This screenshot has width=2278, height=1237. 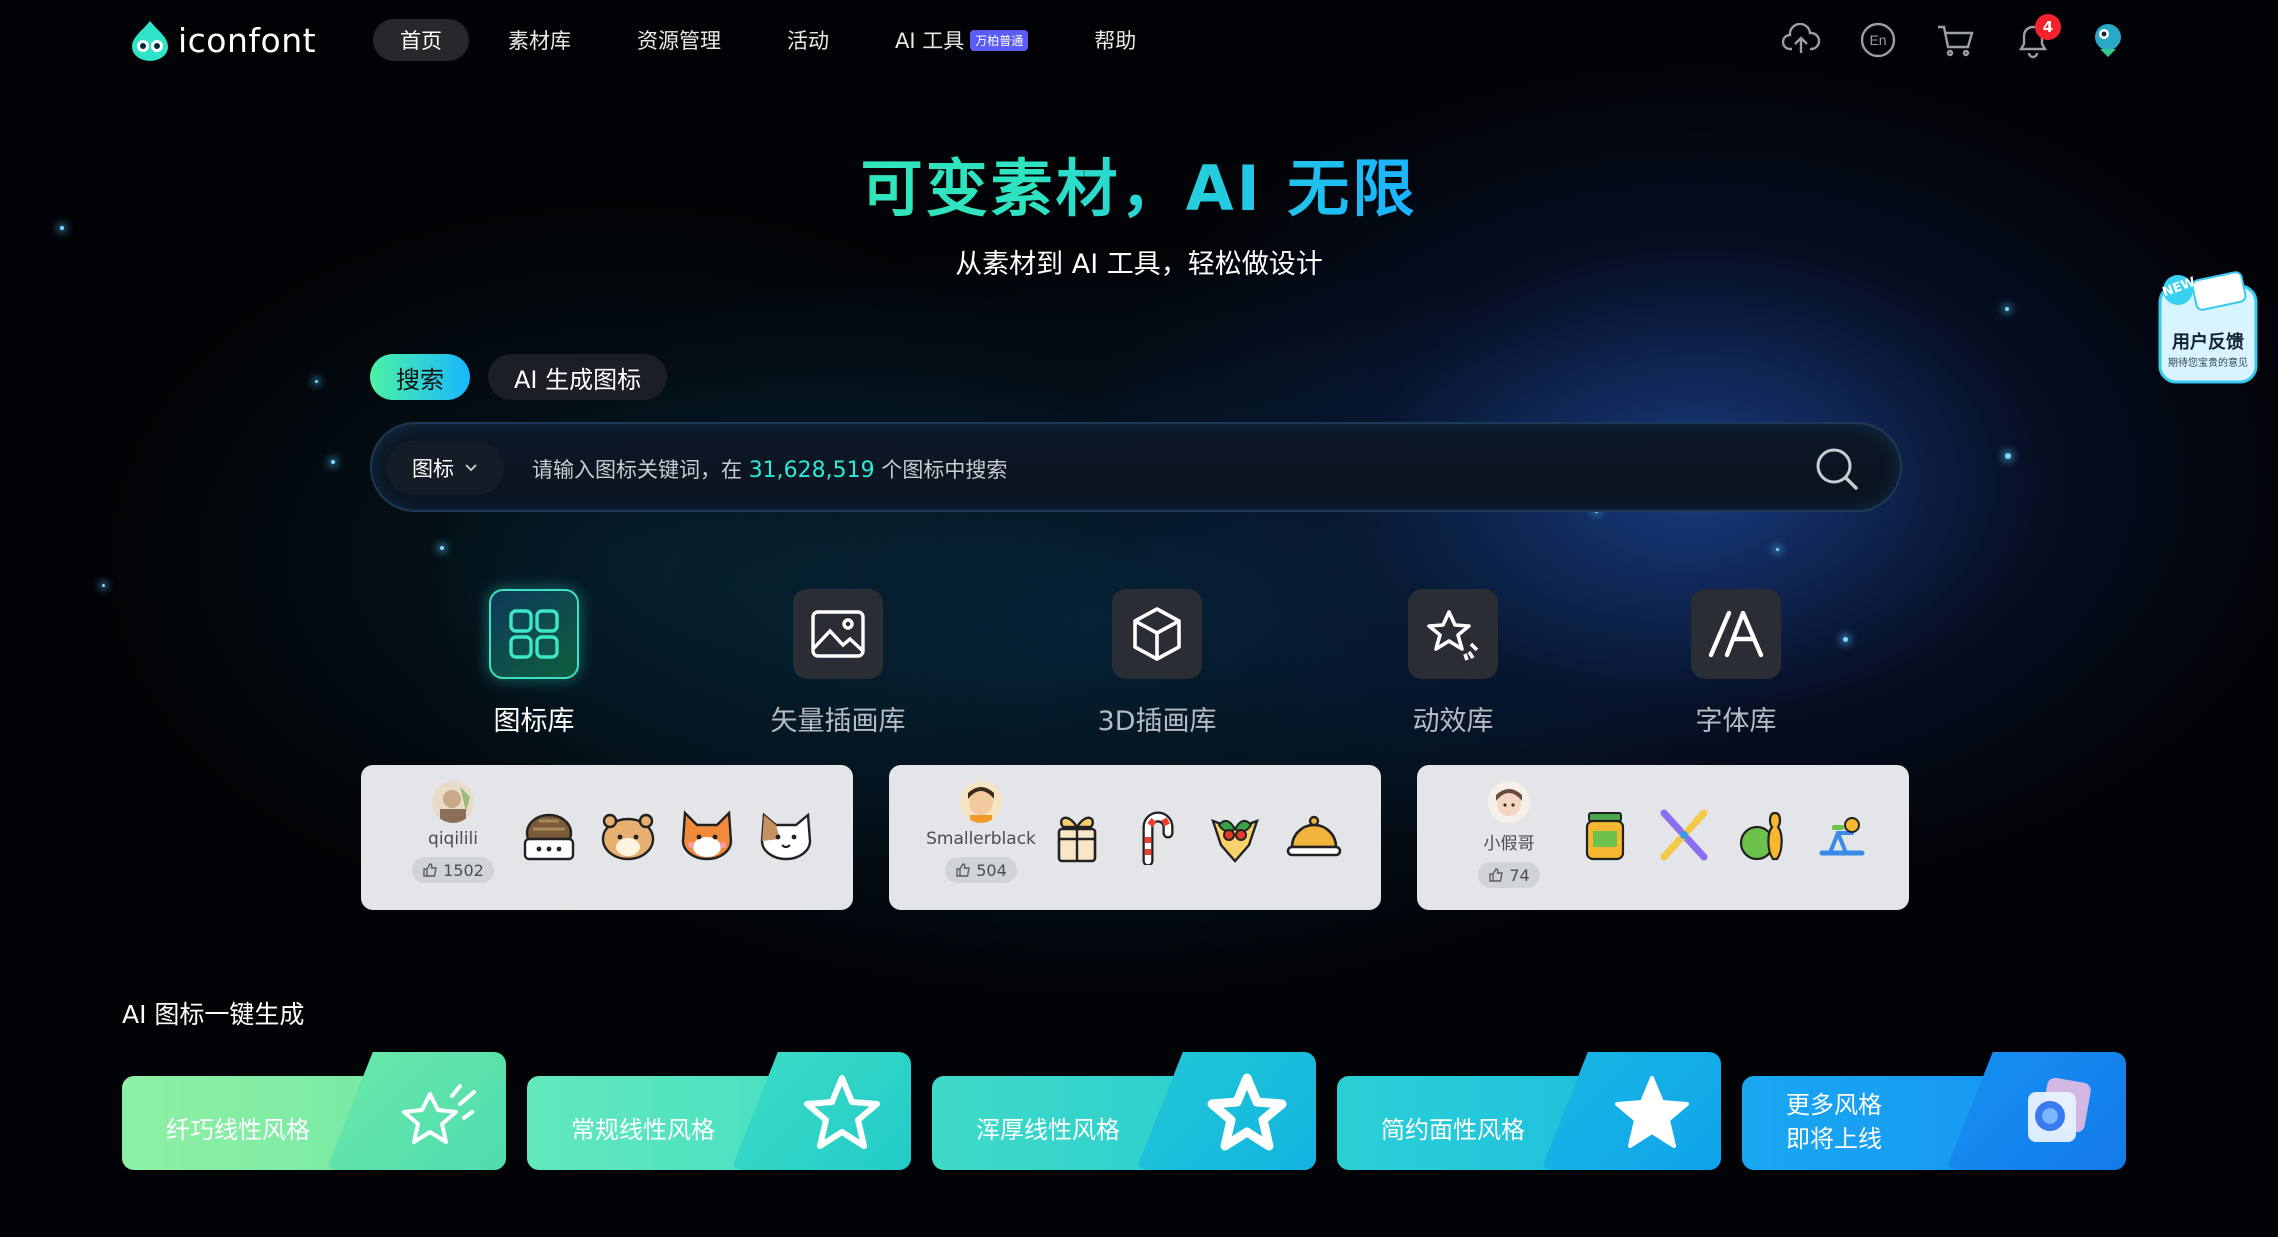 What do you see at coordinates (1736, 721) in the screenshot?
I see `category-label: 字体库` at bounding box center [1736, 721].